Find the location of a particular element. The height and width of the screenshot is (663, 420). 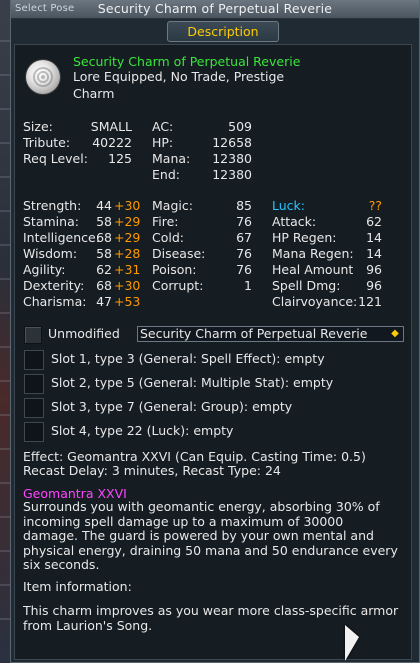

attribute-label: Dexterity: is located at coordinates (54, 285).